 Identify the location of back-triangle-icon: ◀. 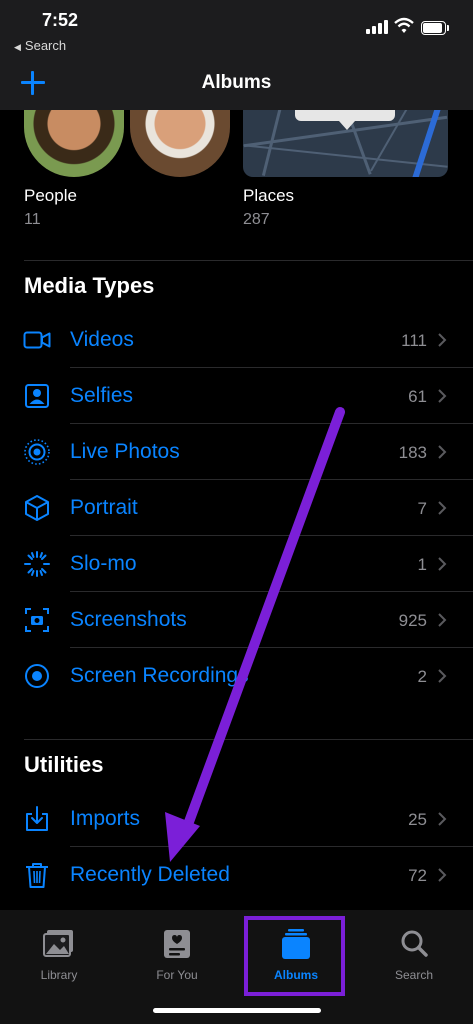
(17, 47).